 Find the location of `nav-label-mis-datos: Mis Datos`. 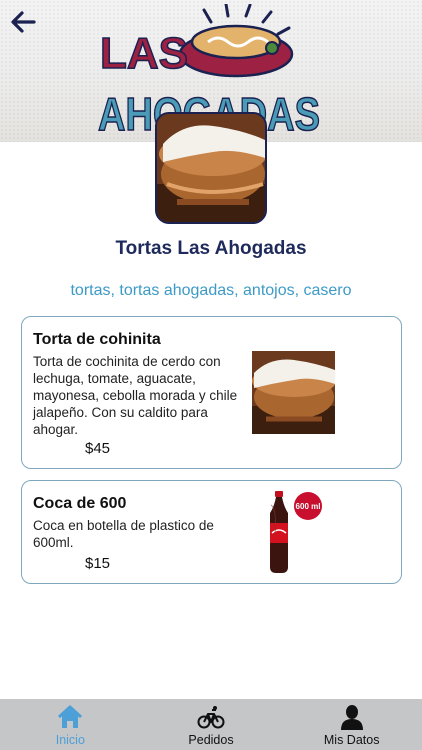

nav-label-mis-datos: Mis Datos is located at coordinates (351, 740).